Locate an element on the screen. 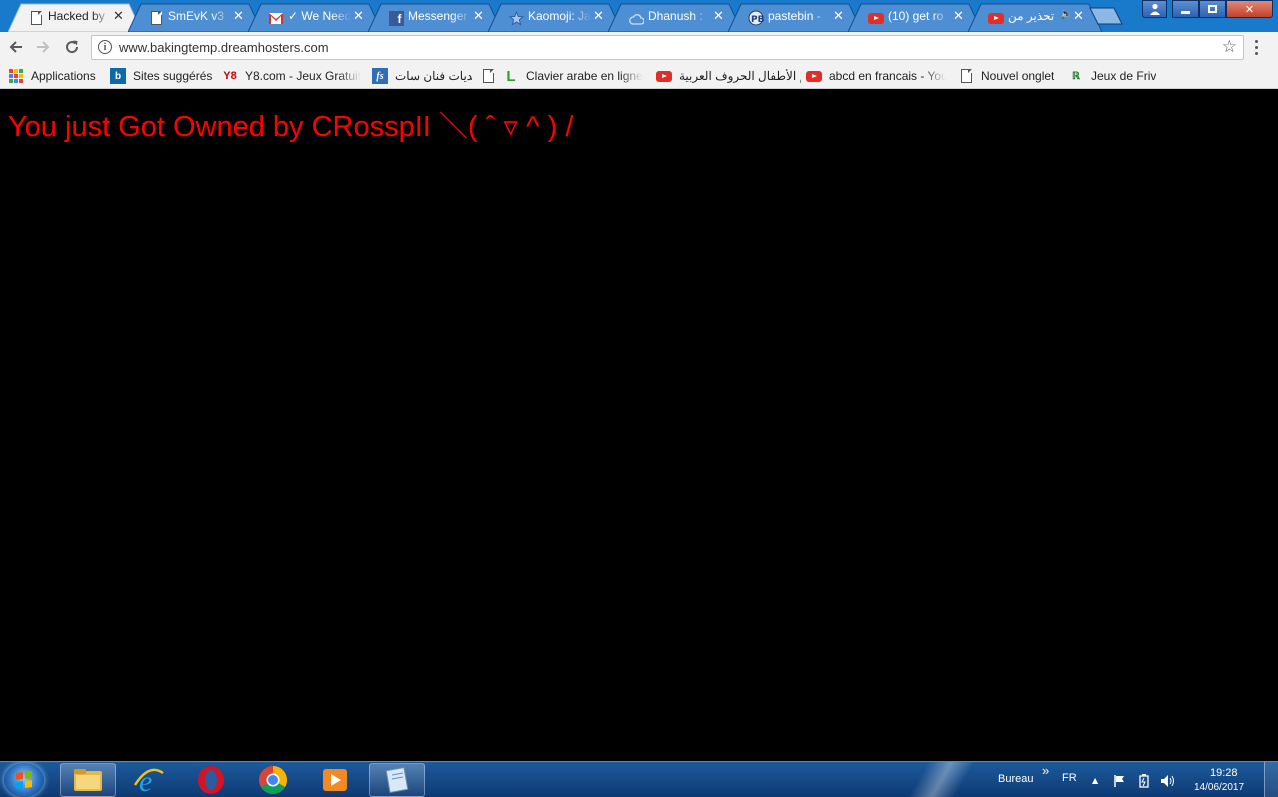  back-button is located at coordinates (16, 47).